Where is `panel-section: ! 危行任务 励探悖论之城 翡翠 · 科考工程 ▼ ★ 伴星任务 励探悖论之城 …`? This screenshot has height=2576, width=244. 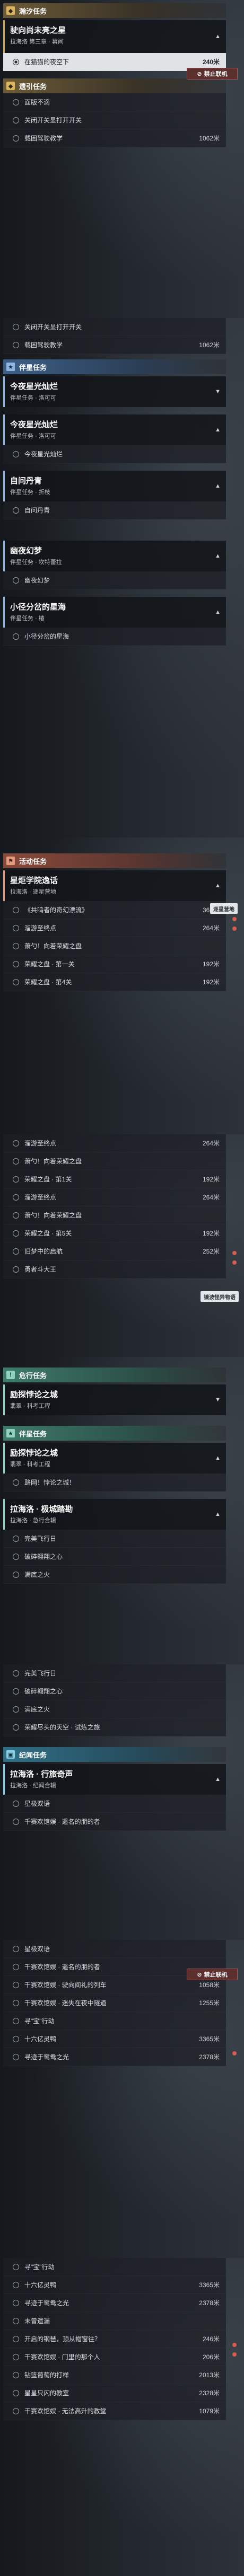
panel-section: ! 危行任务 励探悖论之城 翡翠 · 科考工程 ▼ ★ 伴星任务 励探悖论之城 … is located at coordinates (122, 1510).